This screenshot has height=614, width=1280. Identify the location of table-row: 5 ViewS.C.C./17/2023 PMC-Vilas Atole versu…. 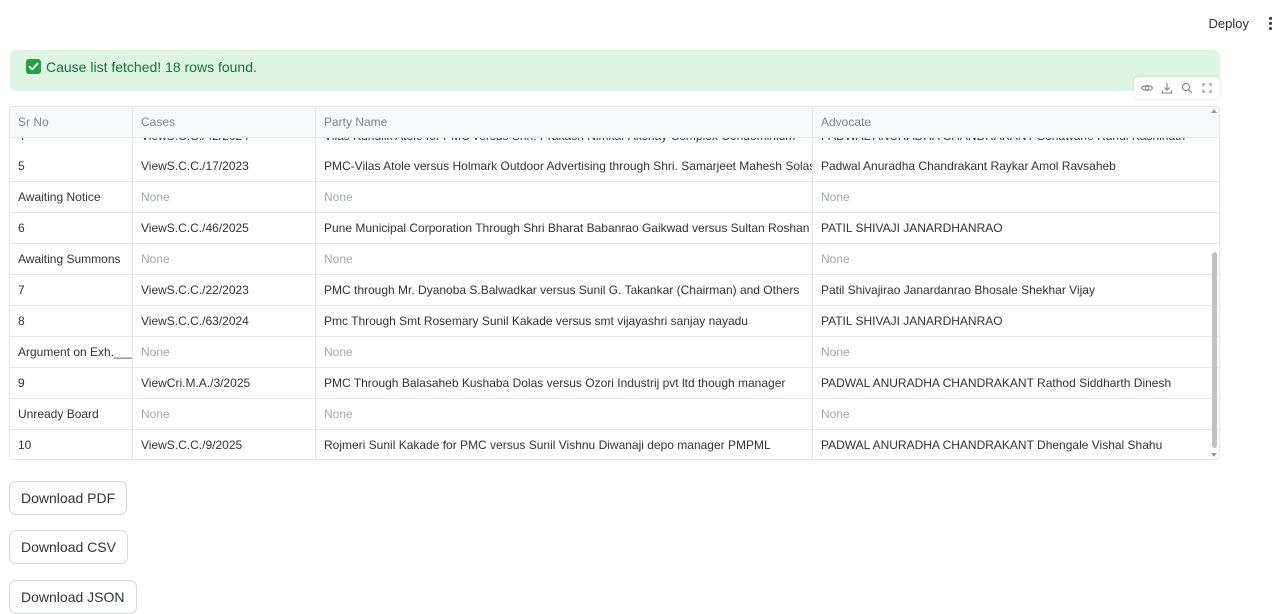
(614, 166).